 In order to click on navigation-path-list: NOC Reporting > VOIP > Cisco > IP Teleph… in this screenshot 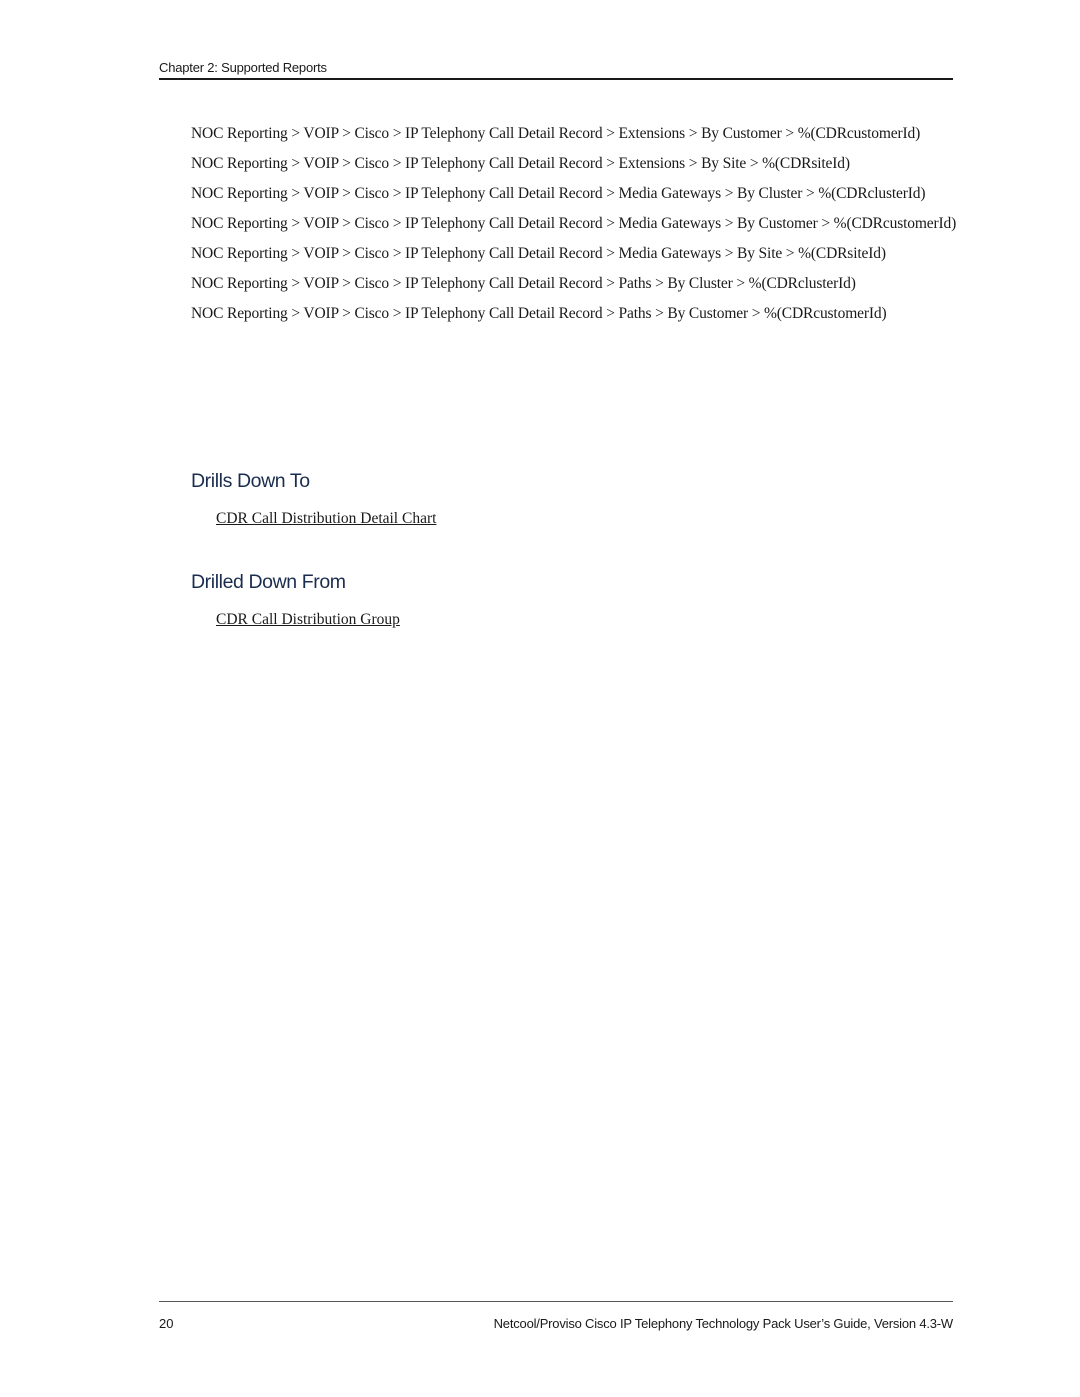, I will do `click(576, 228)`.